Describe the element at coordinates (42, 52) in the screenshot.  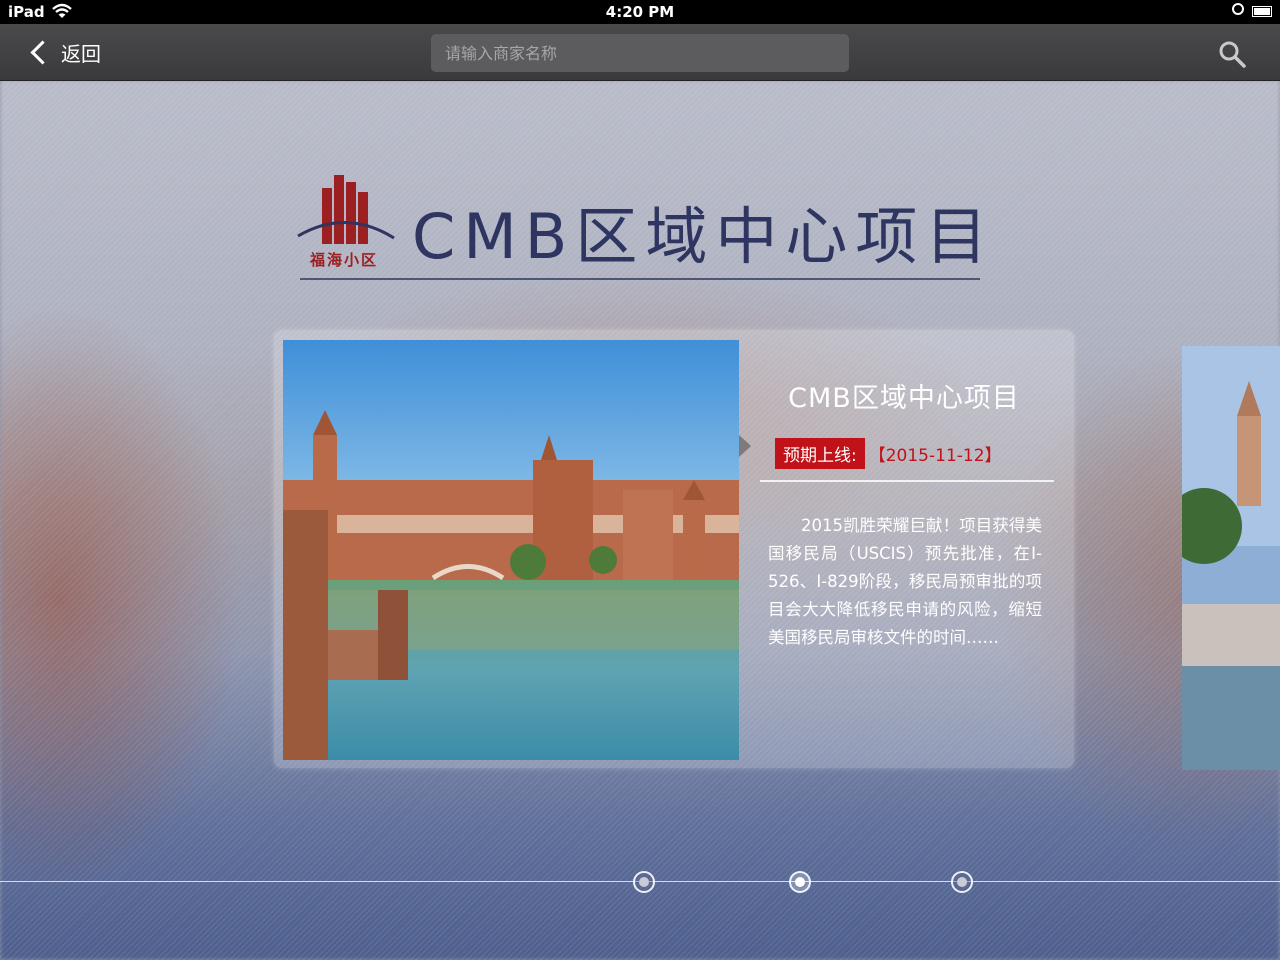
I see `chevron-left-icon` at that location.